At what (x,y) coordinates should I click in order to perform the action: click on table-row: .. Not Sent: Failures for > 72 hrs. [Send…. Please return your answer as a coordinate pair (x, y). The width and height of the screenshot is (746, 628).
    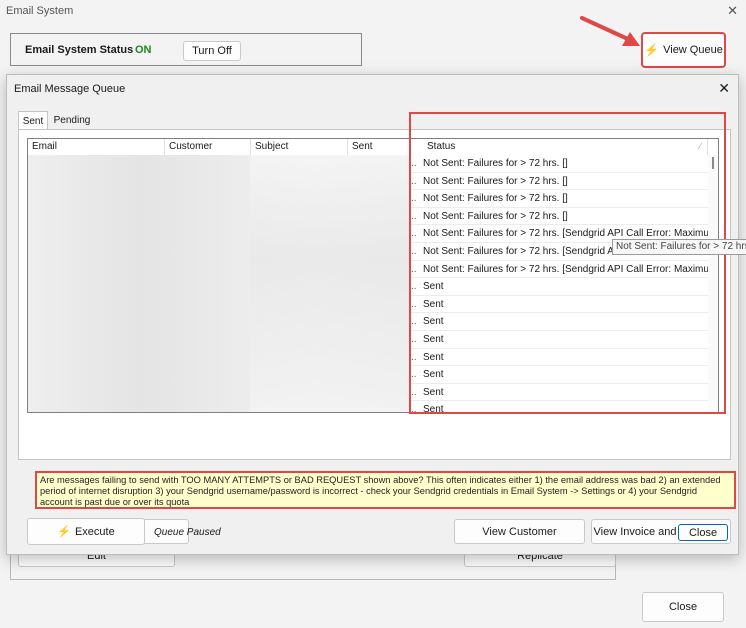
    Looking at the image, I should click on (559, 270).